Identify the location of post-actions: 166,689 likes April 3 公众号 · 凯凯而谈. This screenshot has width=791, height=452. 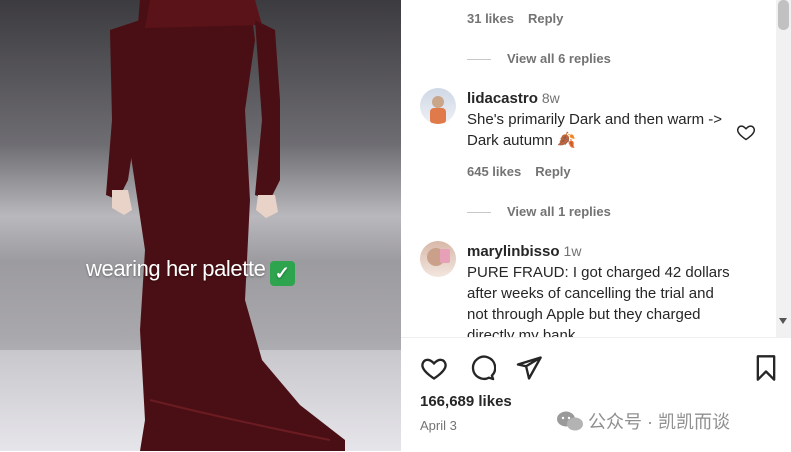
(596, 394).